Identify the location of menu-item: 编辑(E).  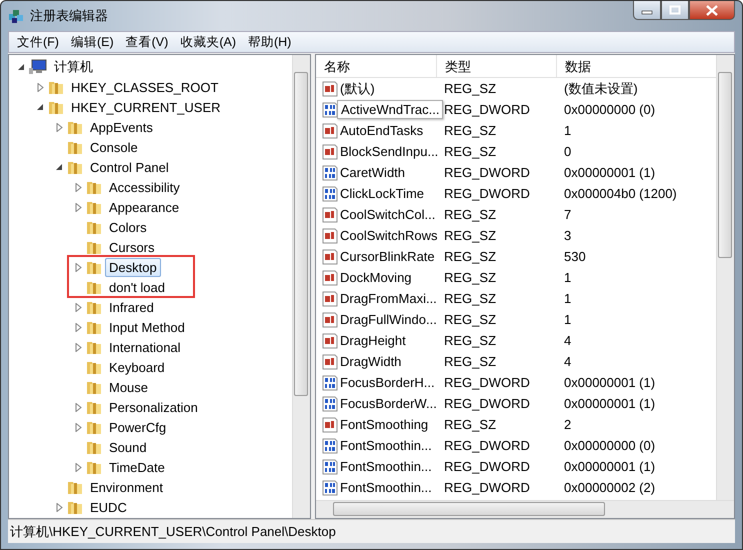
(92, 42).